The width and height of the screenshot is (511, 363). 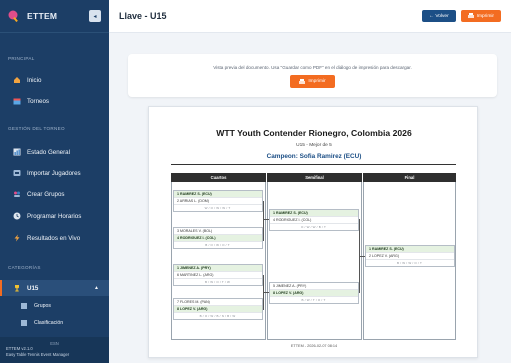 I want to click on chevron-up-icon: ▲, so click(x=96, y=288).